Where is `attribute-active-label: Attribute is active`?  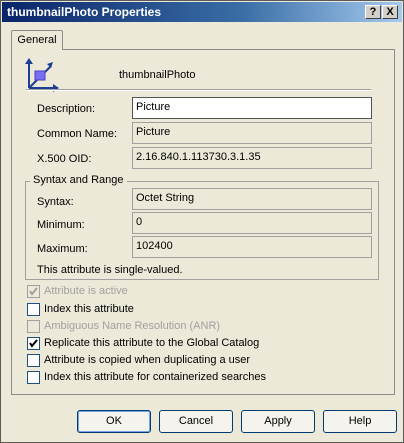
attribute-active-label: Attribute is active is located at coordinates (86, 291).